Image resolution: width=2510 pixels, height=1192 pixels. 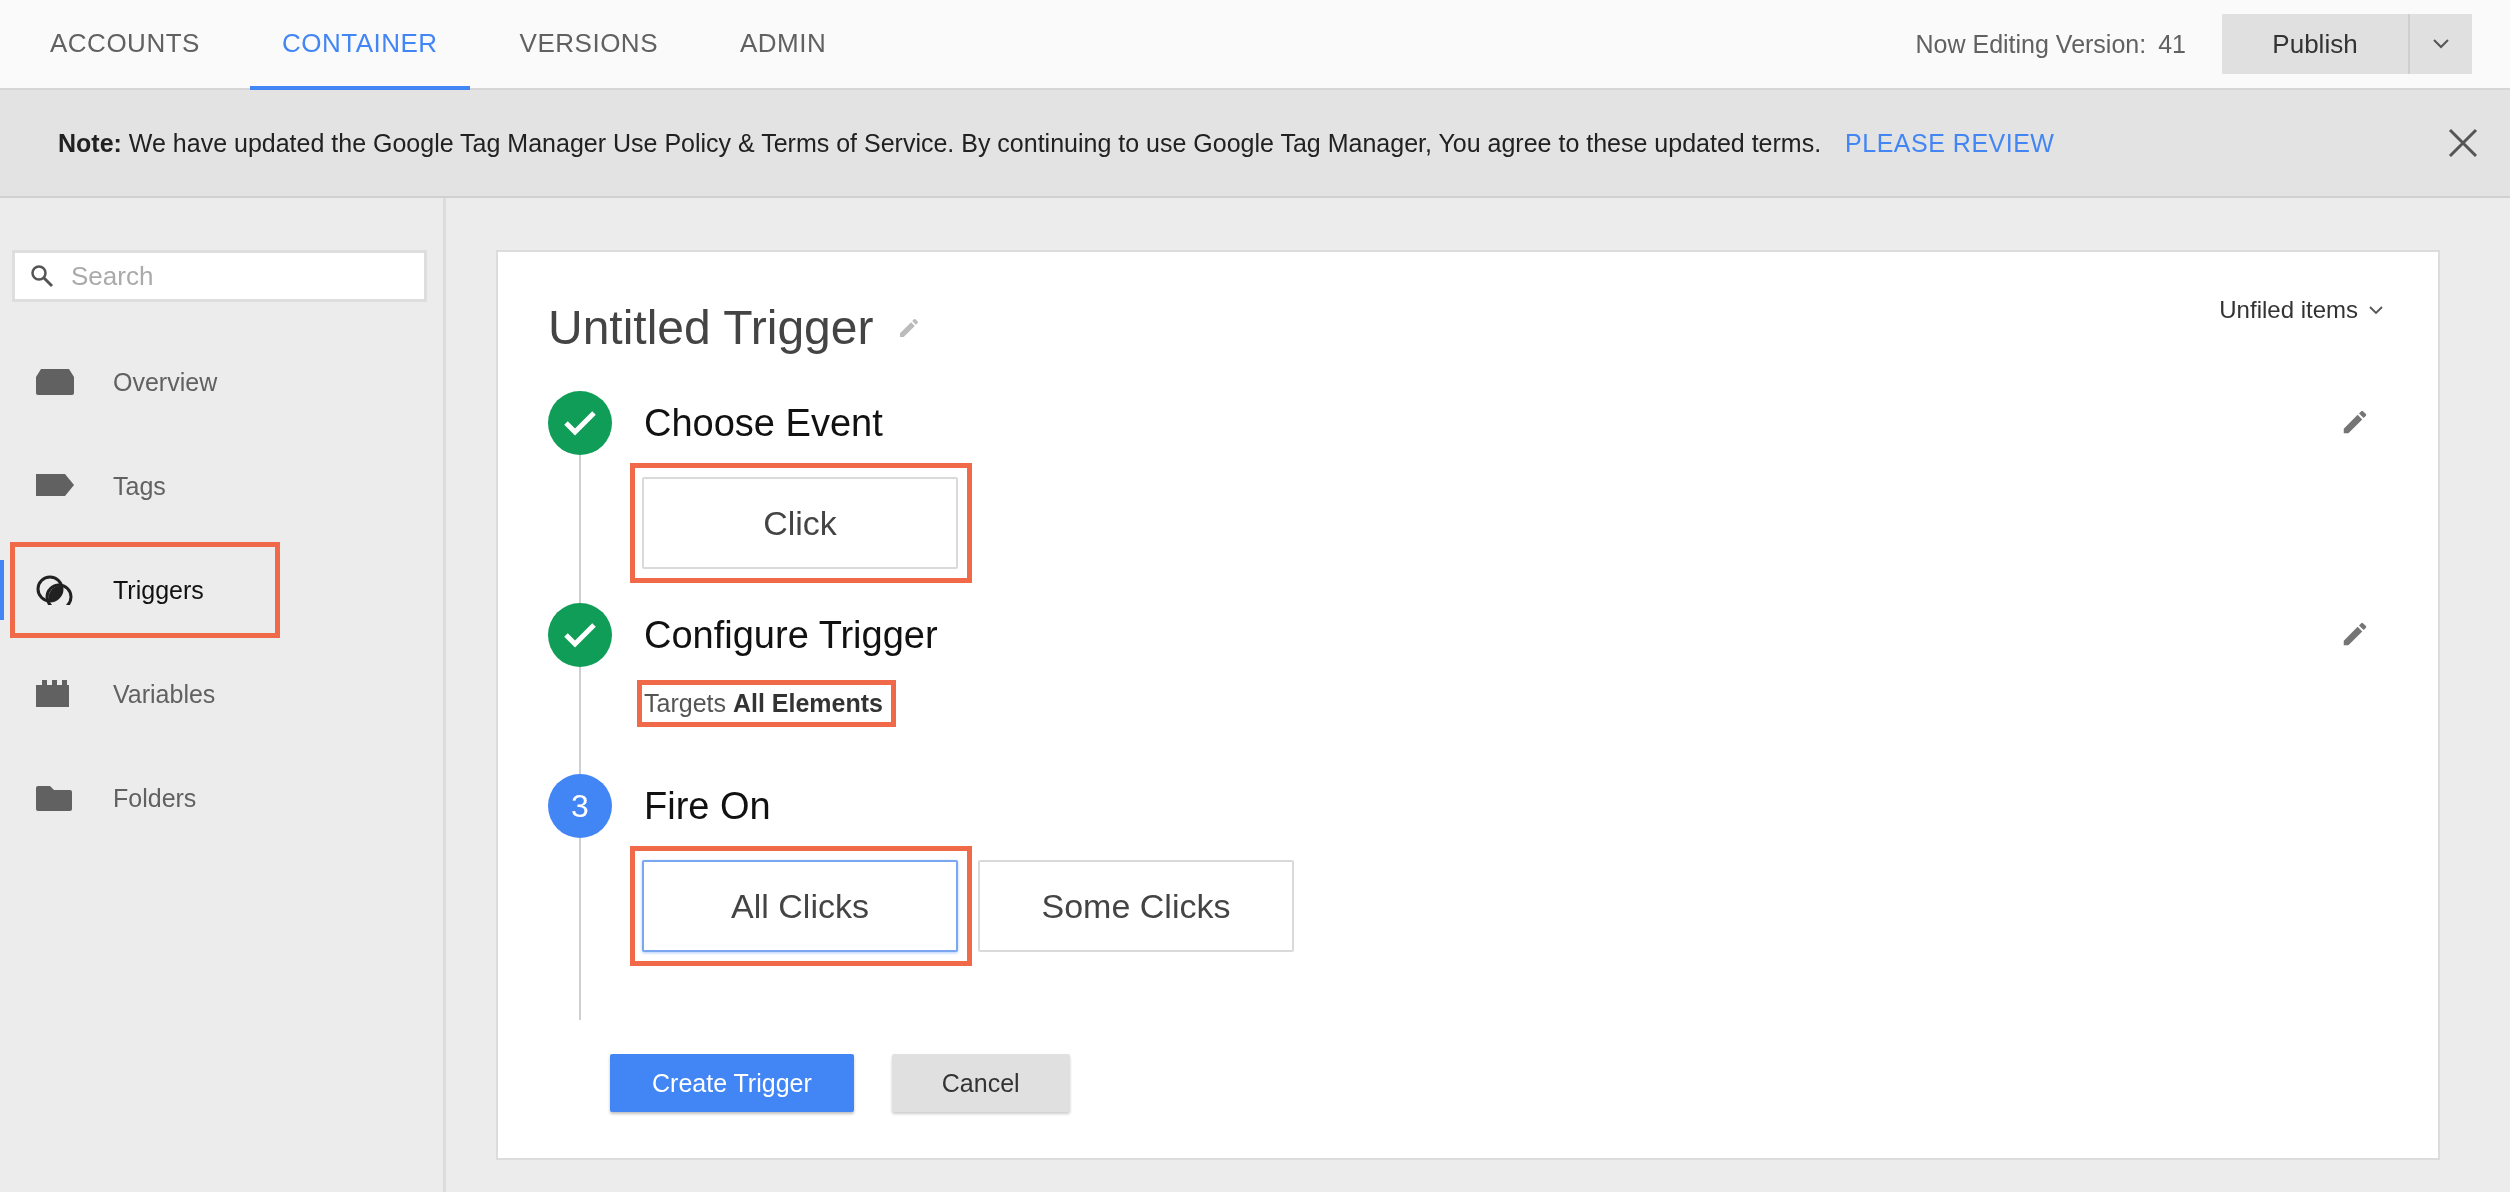 What do you see at coordinates (145, 694) in the screenshot?
I see `sidebar-item: Variables` at bounding box center [145, 694].